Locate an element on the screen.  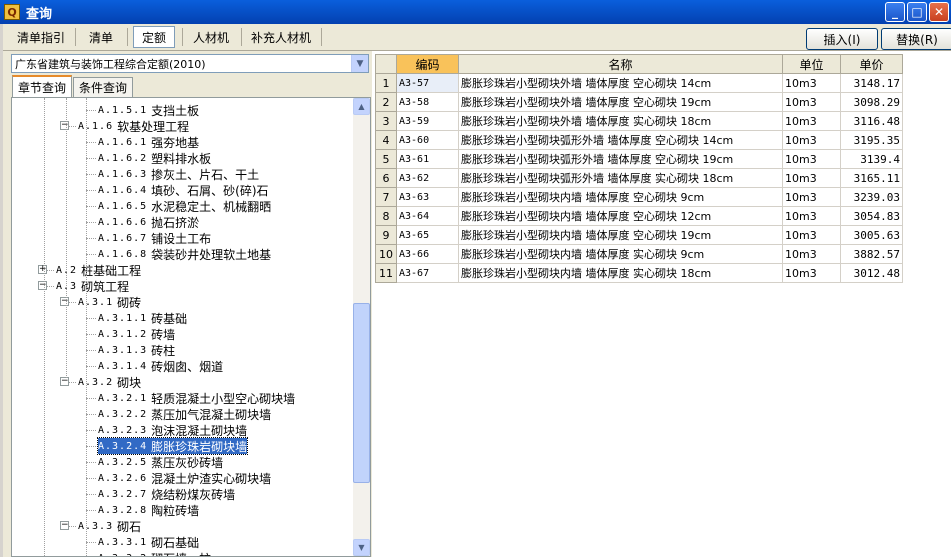
tab-labor-material-machine: 人材机 is located at coordinates (211, 37).